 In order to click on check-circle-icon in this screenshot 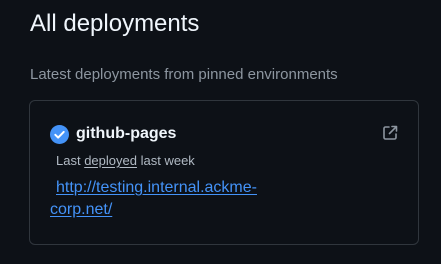, I will do `click(59, 134)`.